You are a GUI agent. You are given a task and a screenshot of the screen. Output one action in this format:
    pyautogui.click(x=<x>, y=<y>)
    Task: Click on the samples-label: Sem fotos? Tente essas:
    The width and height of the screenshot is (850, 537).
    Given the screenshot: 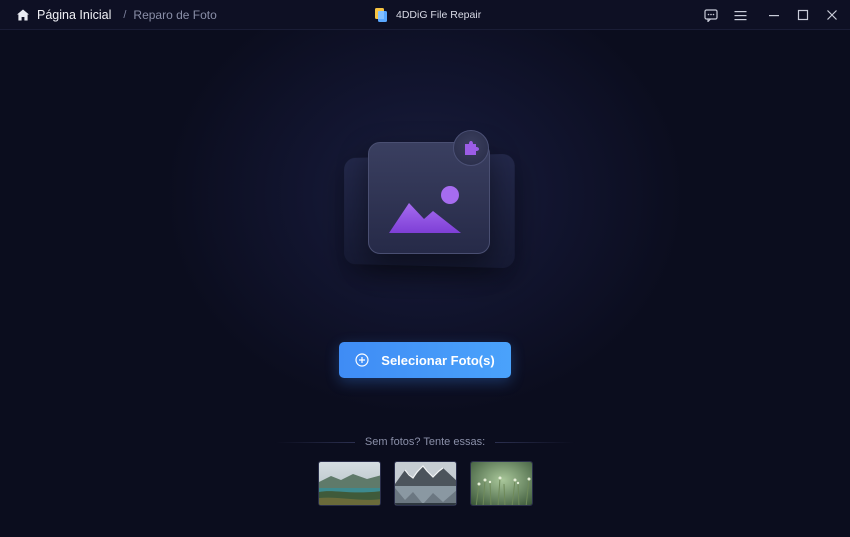 What is the action you would take?
    pyautogui.click(x=425, y=442)
    